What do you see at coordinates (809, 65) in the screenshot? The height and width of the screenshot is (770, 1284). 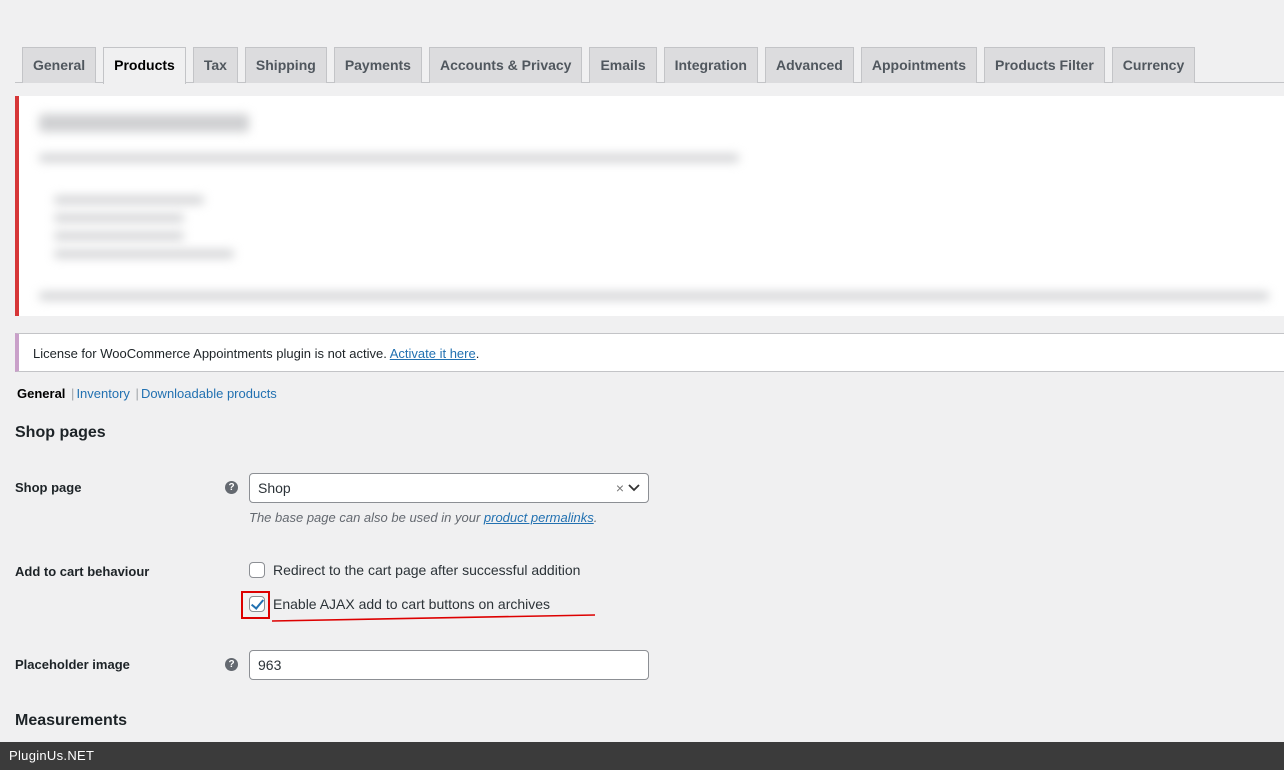 I see `tab-advanced: Advanced` at bounding box center [809, 65].